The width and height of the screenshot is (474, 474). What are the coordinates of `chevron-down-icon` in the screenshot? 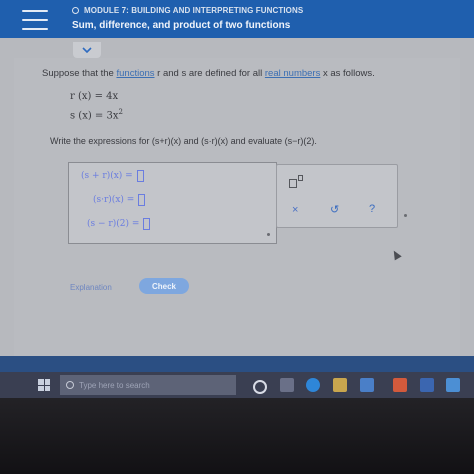 It's located at (87, 50).